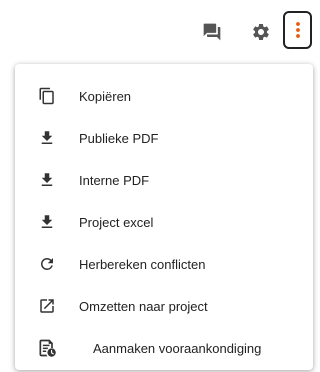 The height and width of the screenshot is (372, 320). I want to click on menu-item-label: Project excel, so click(116, 222).